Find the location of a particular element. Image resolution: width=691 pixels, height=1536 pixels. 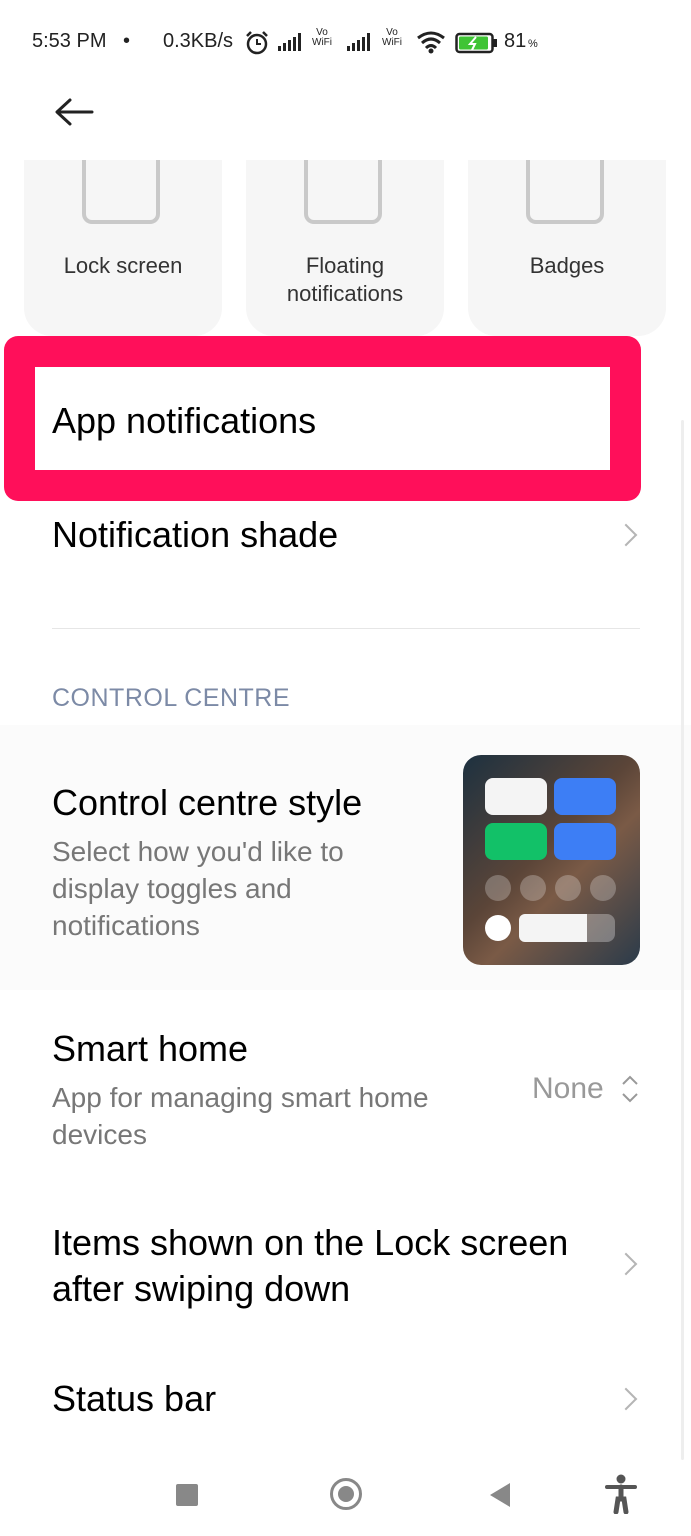

wifi-icon is located at coordinates (431, 42).